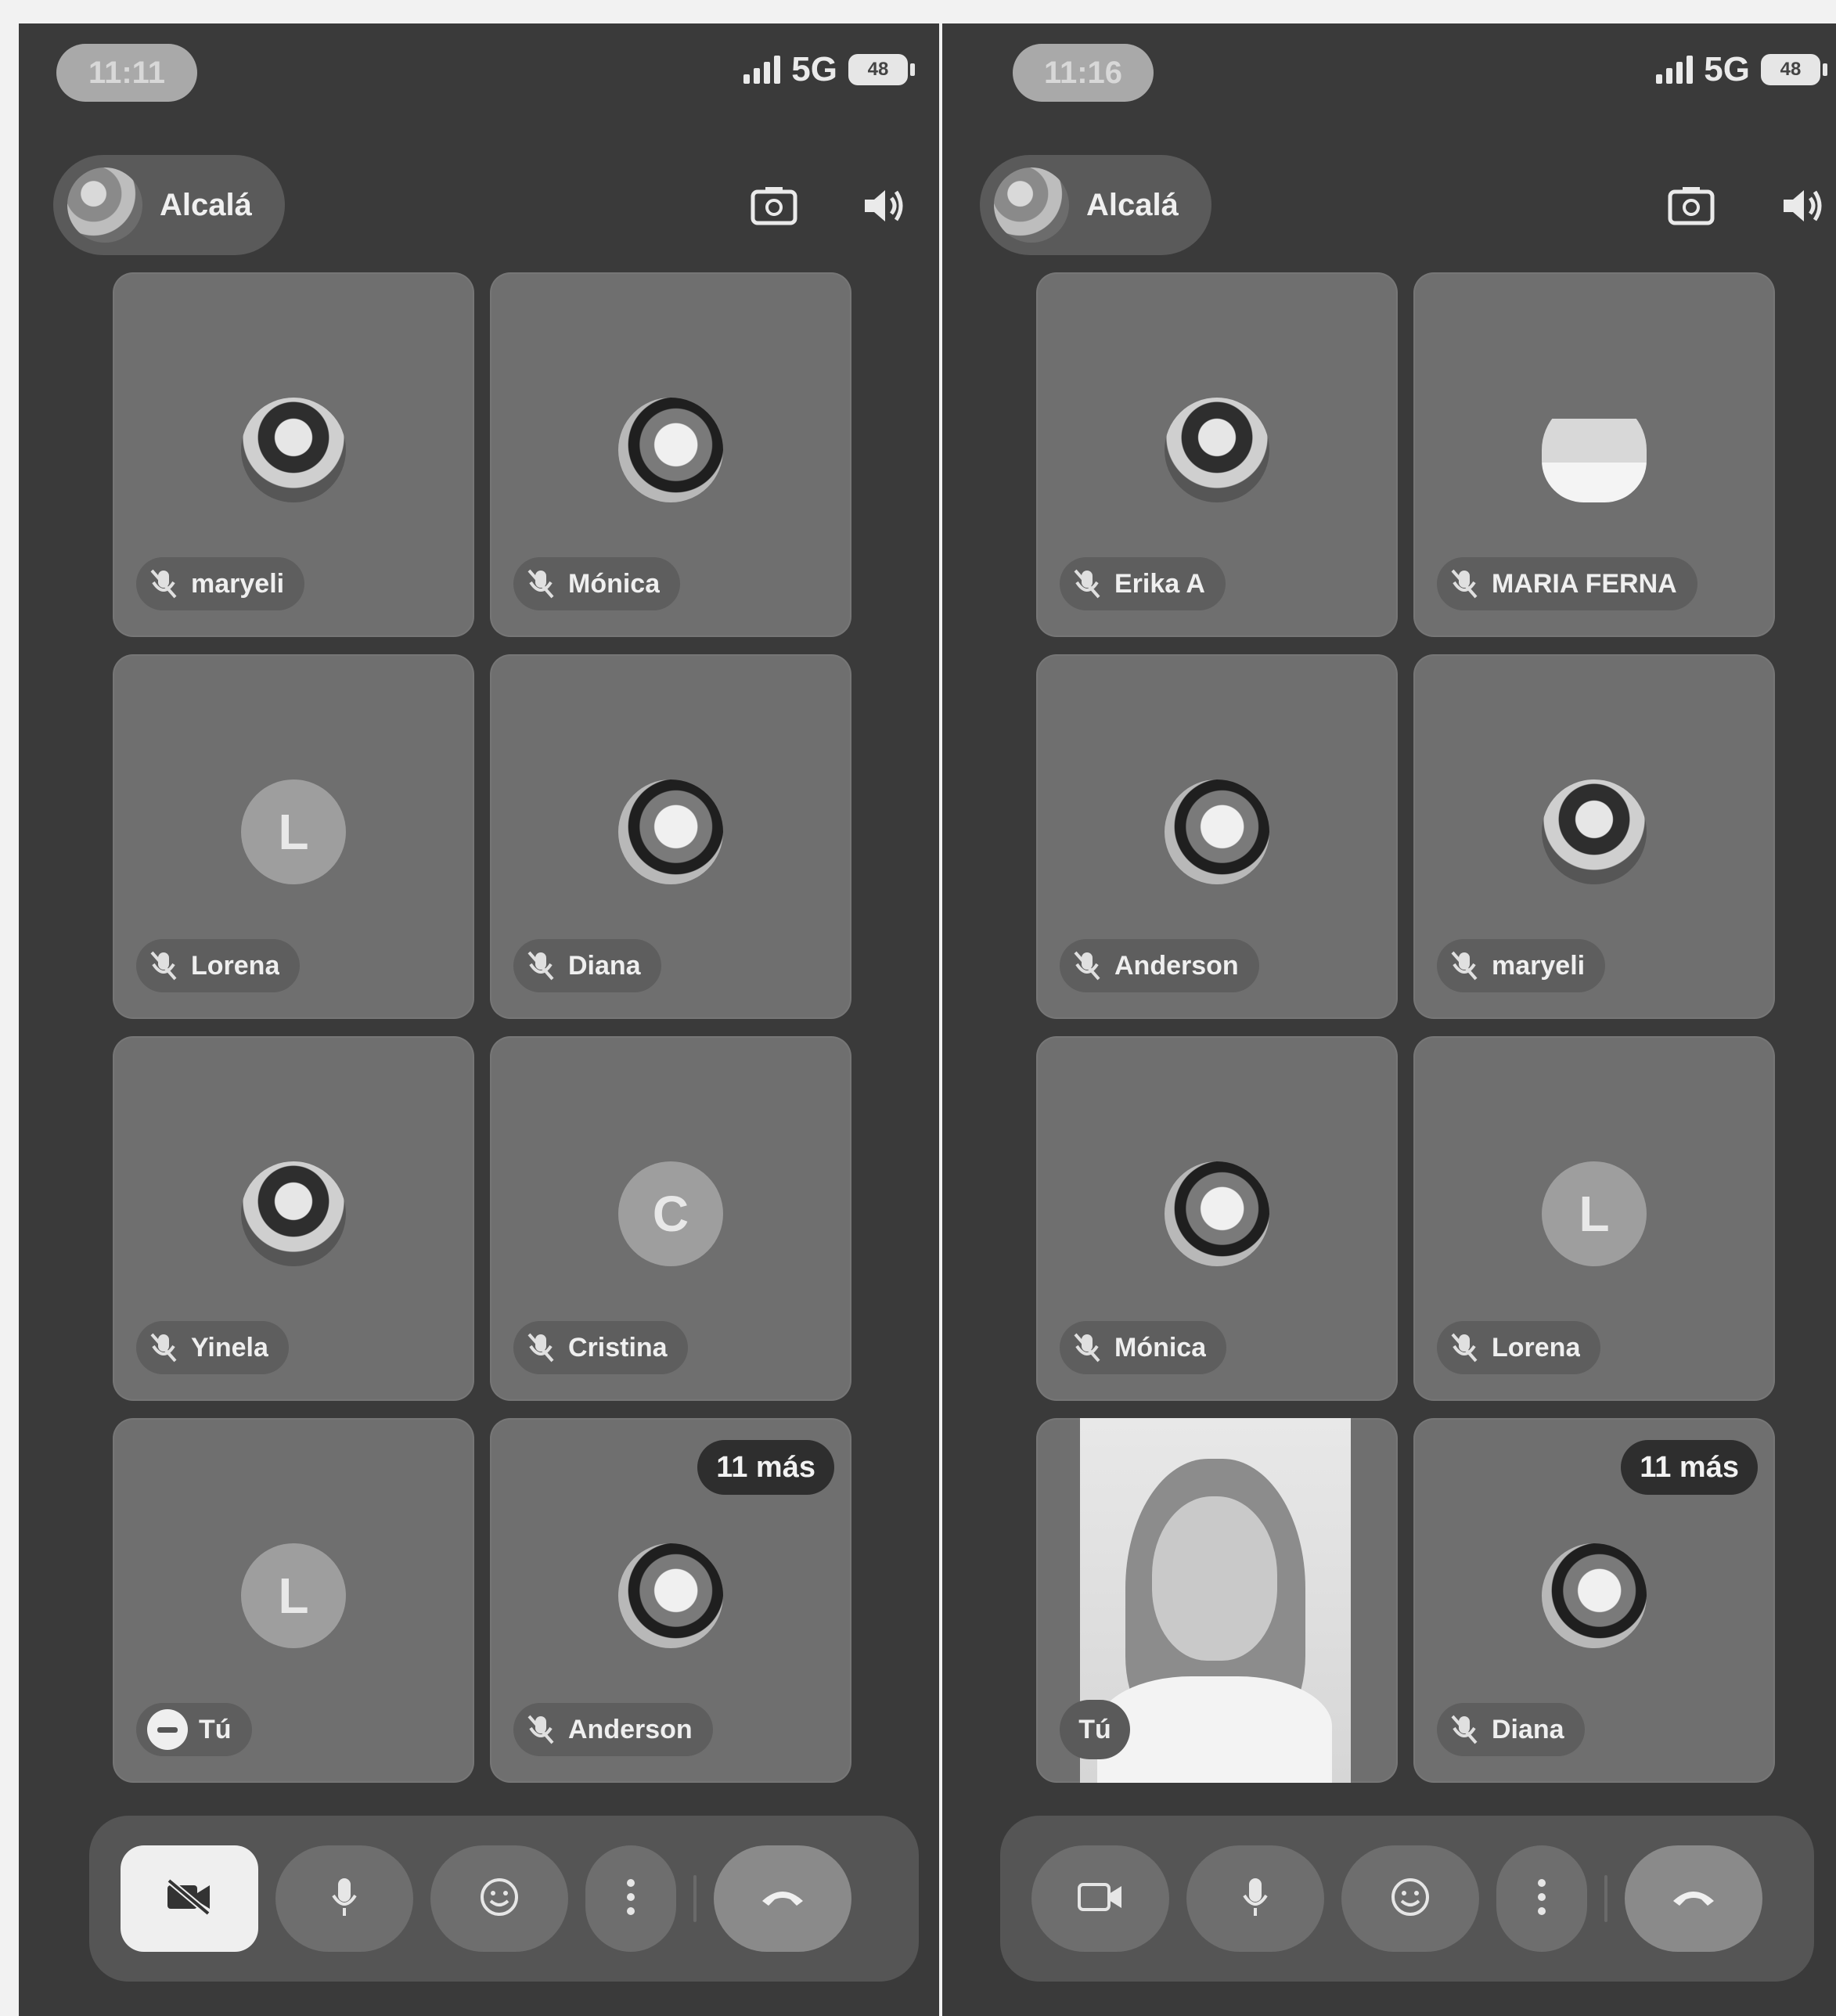  I want to click on mic-icon, so click(1255, 1899).